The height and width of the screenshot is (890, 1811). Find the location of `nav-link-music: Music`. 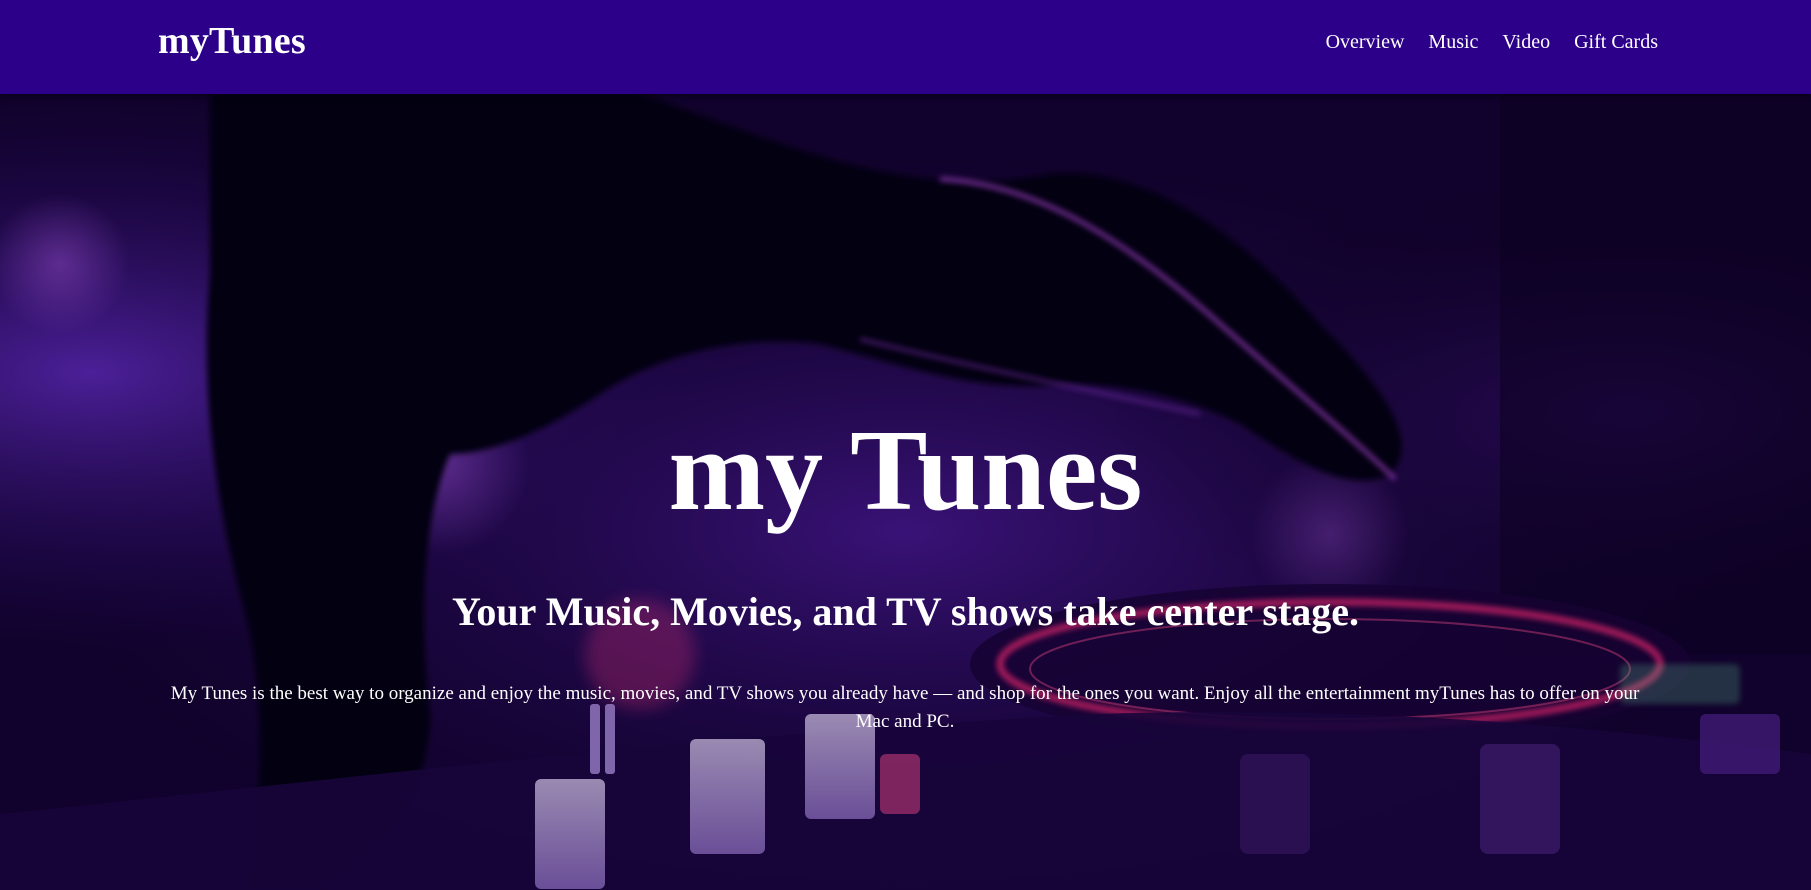

nav-link-music: Music is located at coordinates (1453, 42).